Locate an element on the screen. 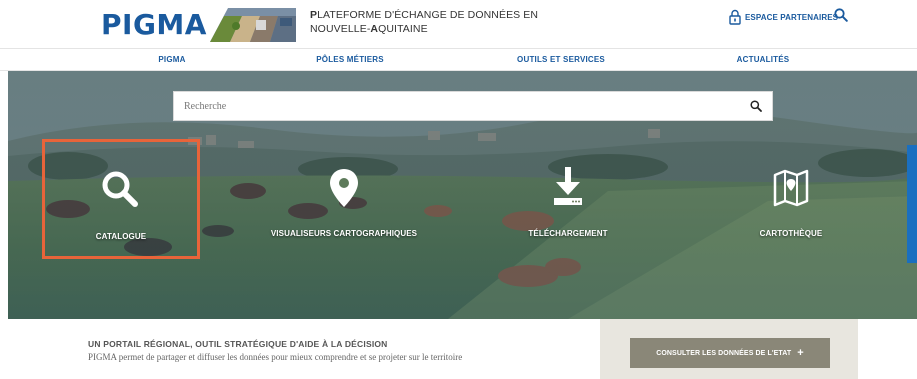 The image size is (917, 379). tile-telechargement-label: TÉLÉCHARGEMENT is located at coordinates (568, 233).